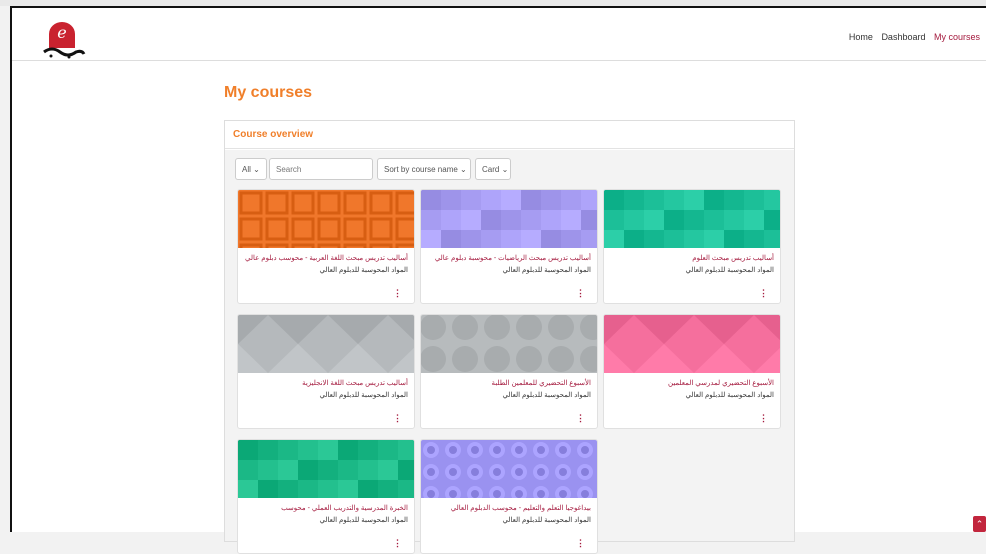  What do you see at coordinates (289, 169) in the screenshot?
I see `search-input-placeholder: Search` at bounding box center [289, 169].